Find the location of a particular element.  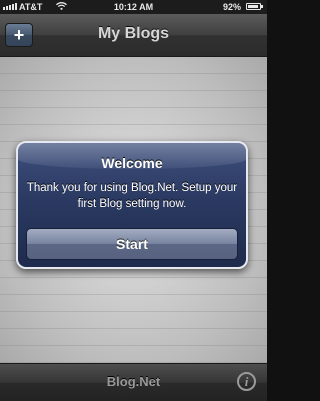

app-name-label: Blog.Net is located at coordinates (133, 381).